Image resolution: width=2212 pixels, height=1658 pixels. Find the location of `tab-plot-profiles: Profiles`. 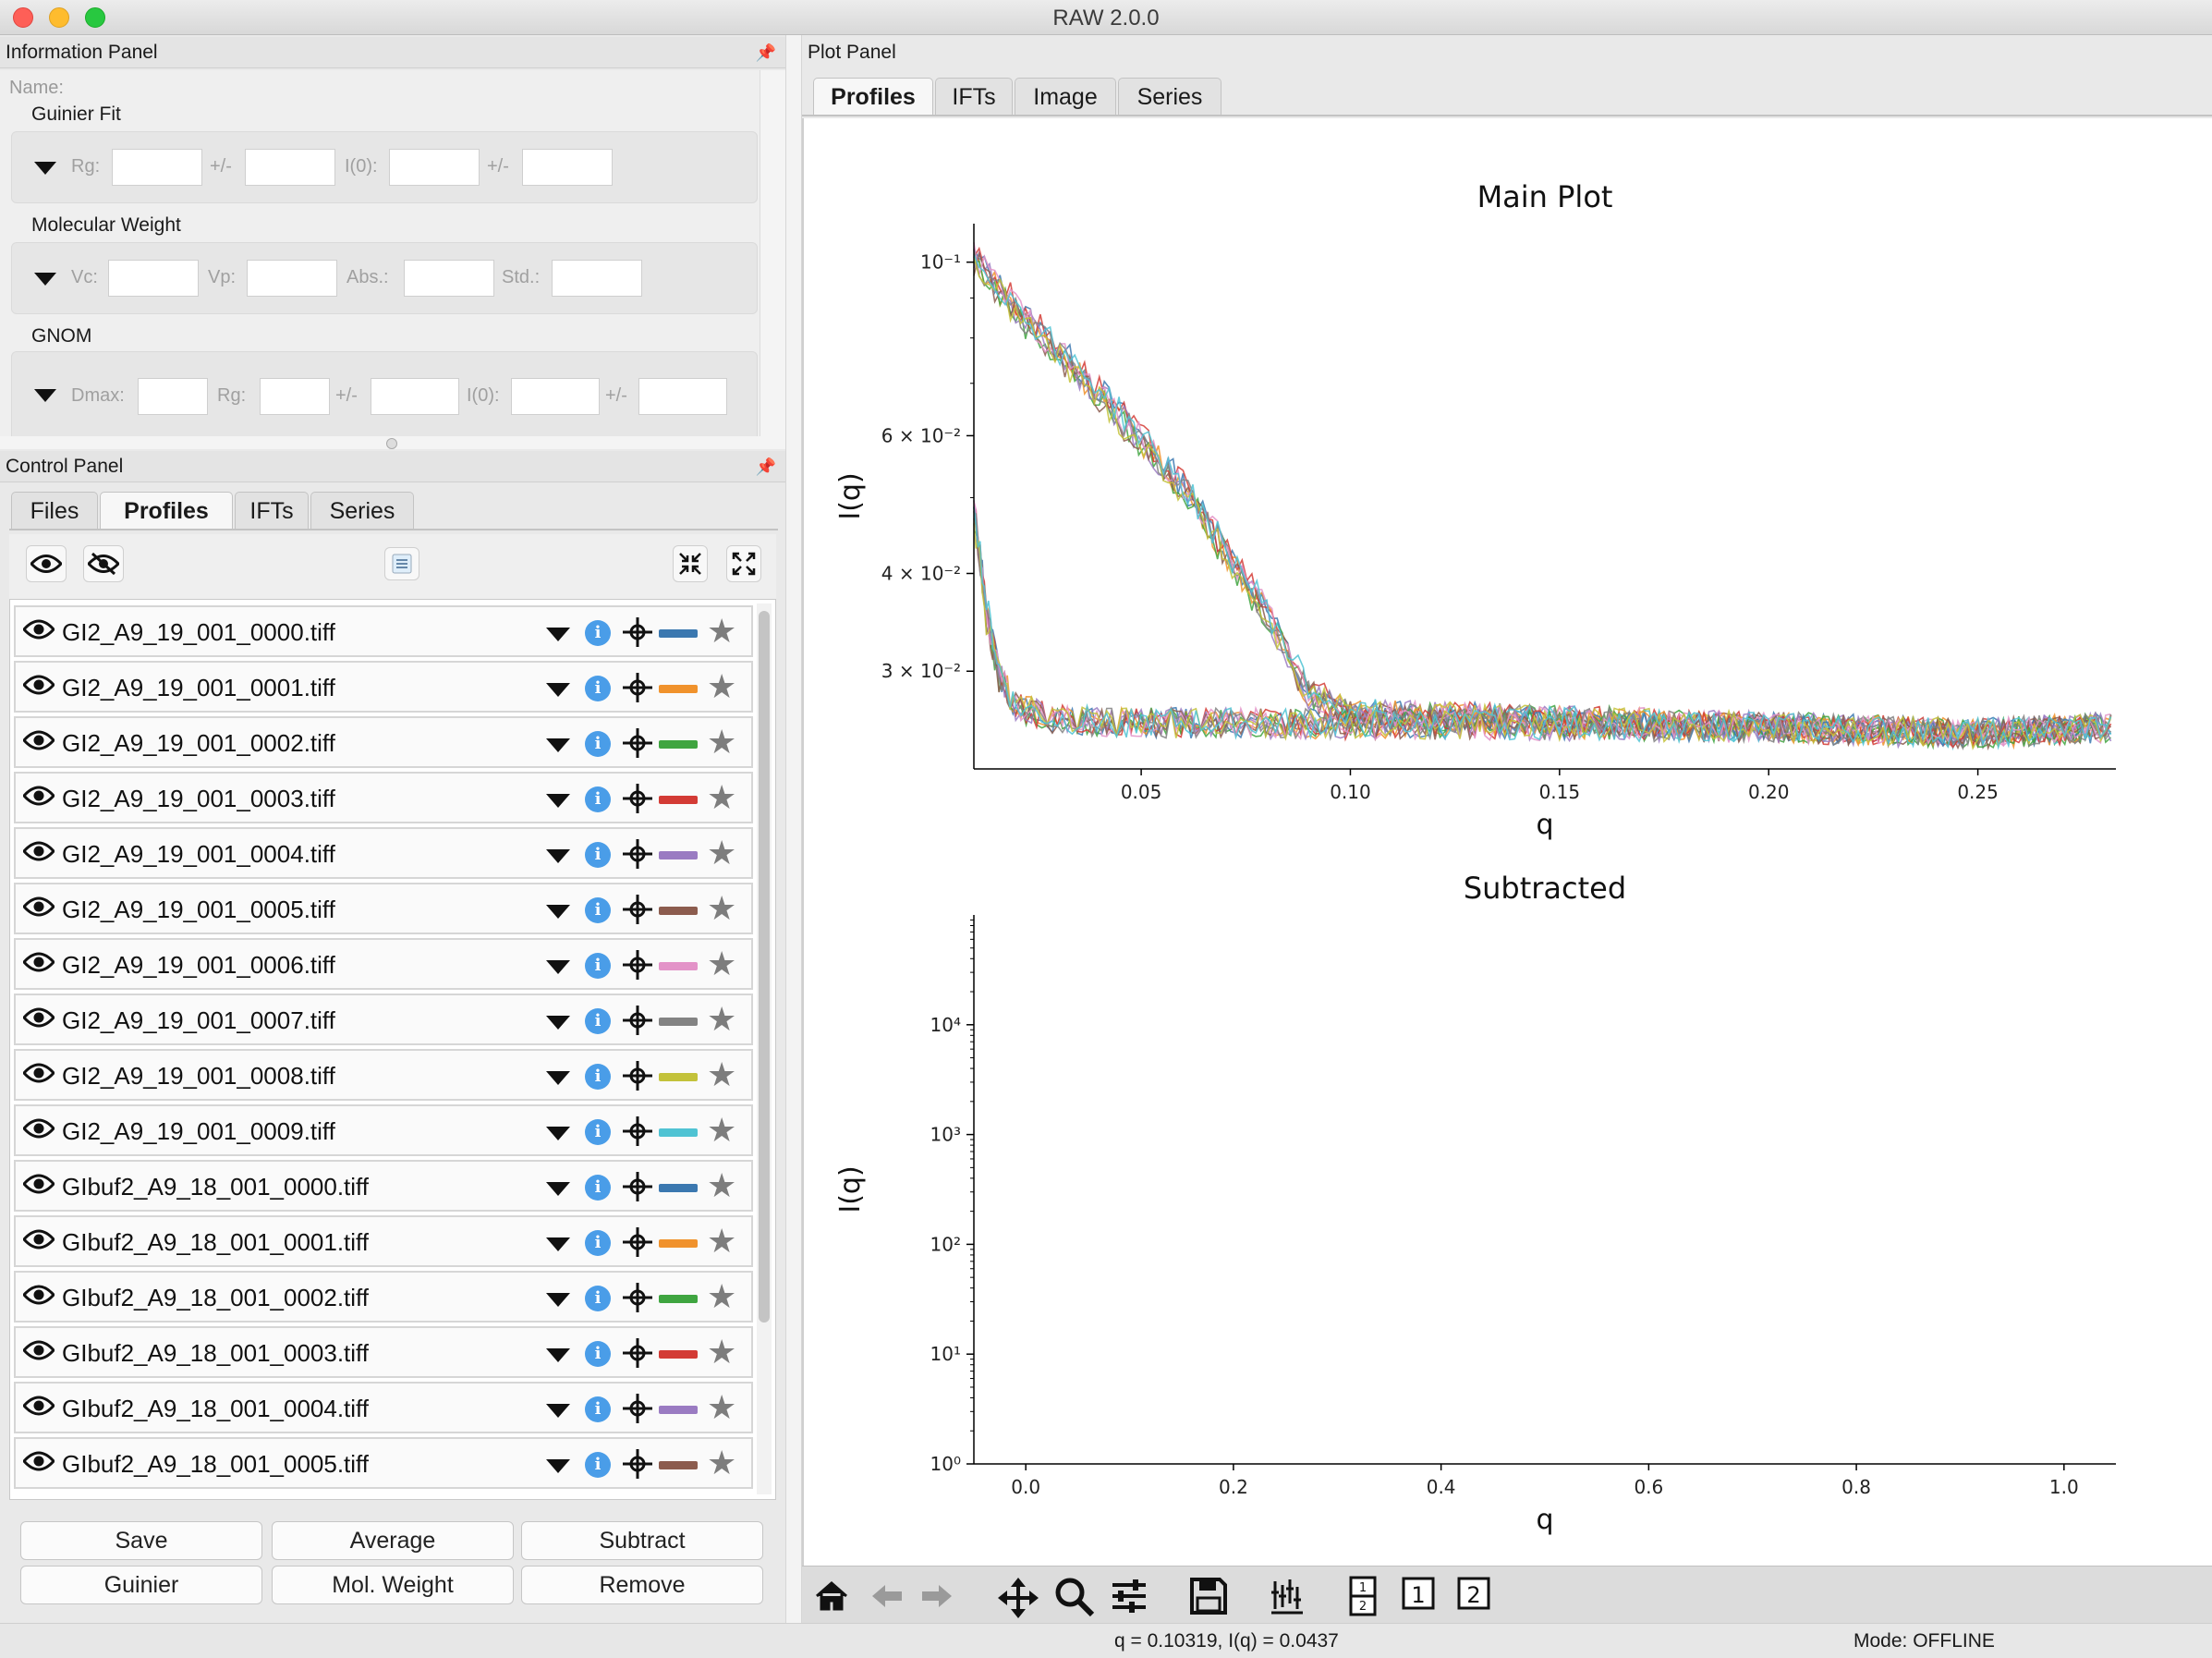

tab-plot-profiles: Profiles is located at coordinates (873, 96).